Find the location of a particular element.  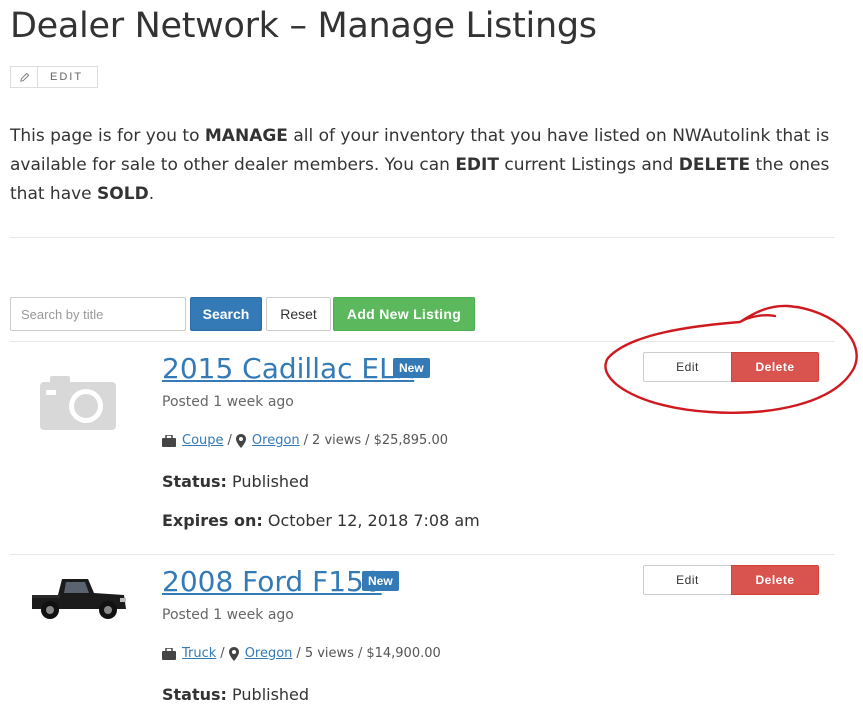

camera-placeholder-icon is located at coordinates (78, 404).